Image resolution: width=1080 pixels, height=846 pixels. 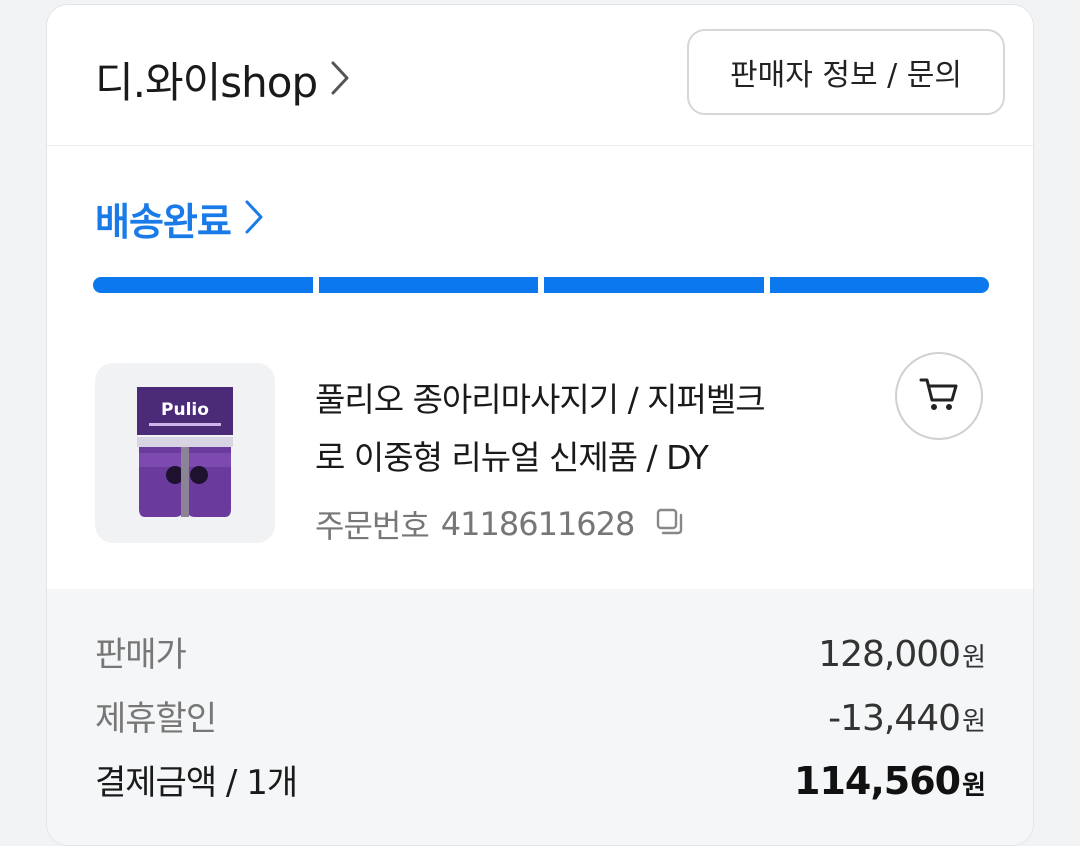 I want to click on seller-info-button: 판매자 정보 / 문의, so click(x=846, y=72).